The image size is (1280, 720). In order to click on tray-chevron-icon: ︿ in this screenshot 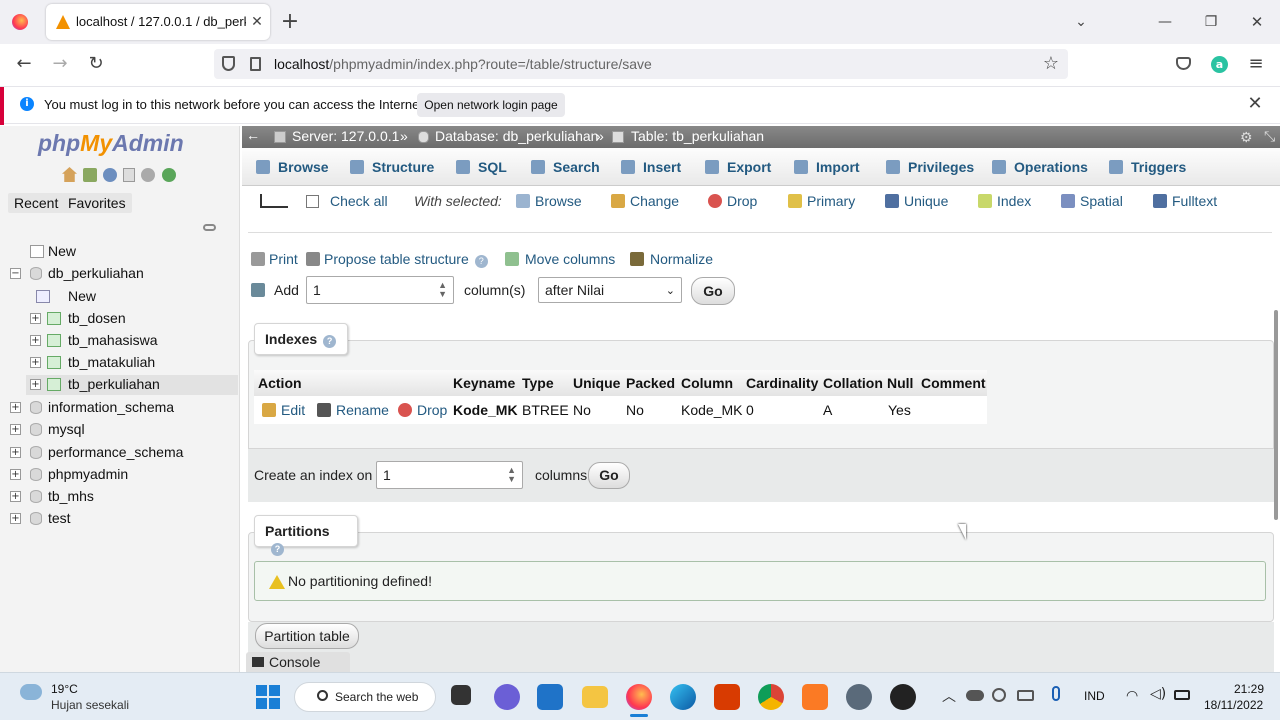, I will do `click(949, 696)`.